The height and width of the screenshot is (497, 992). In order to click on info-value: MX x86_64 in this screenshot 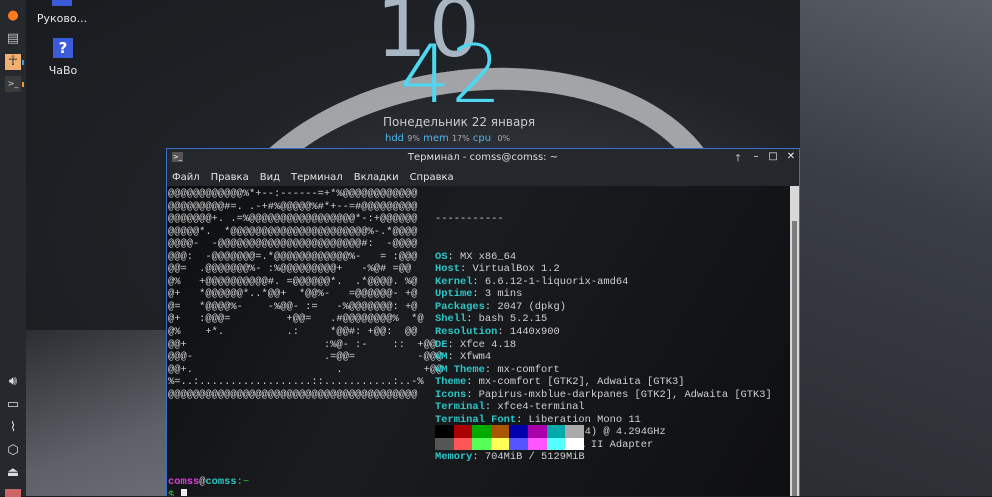, I will do `click(488, 256)`.